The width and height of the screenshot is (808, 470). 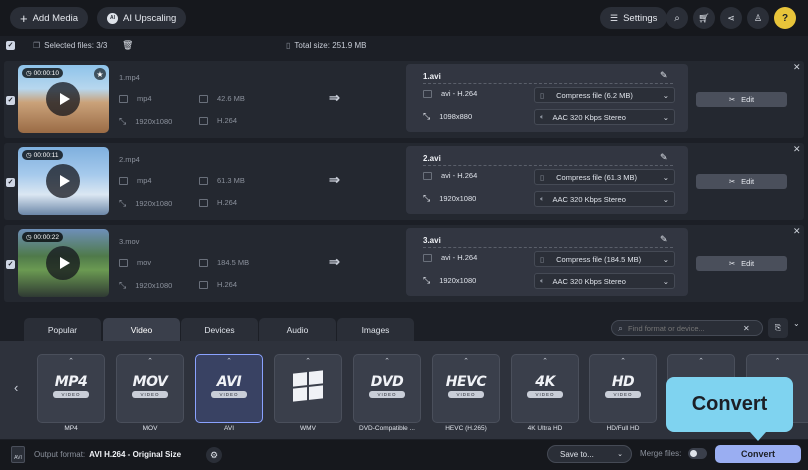 What do you see at coordinates (297, 329) in the screenshot?
I see `tab-audio: Audio` at bounding box center [297, 329].